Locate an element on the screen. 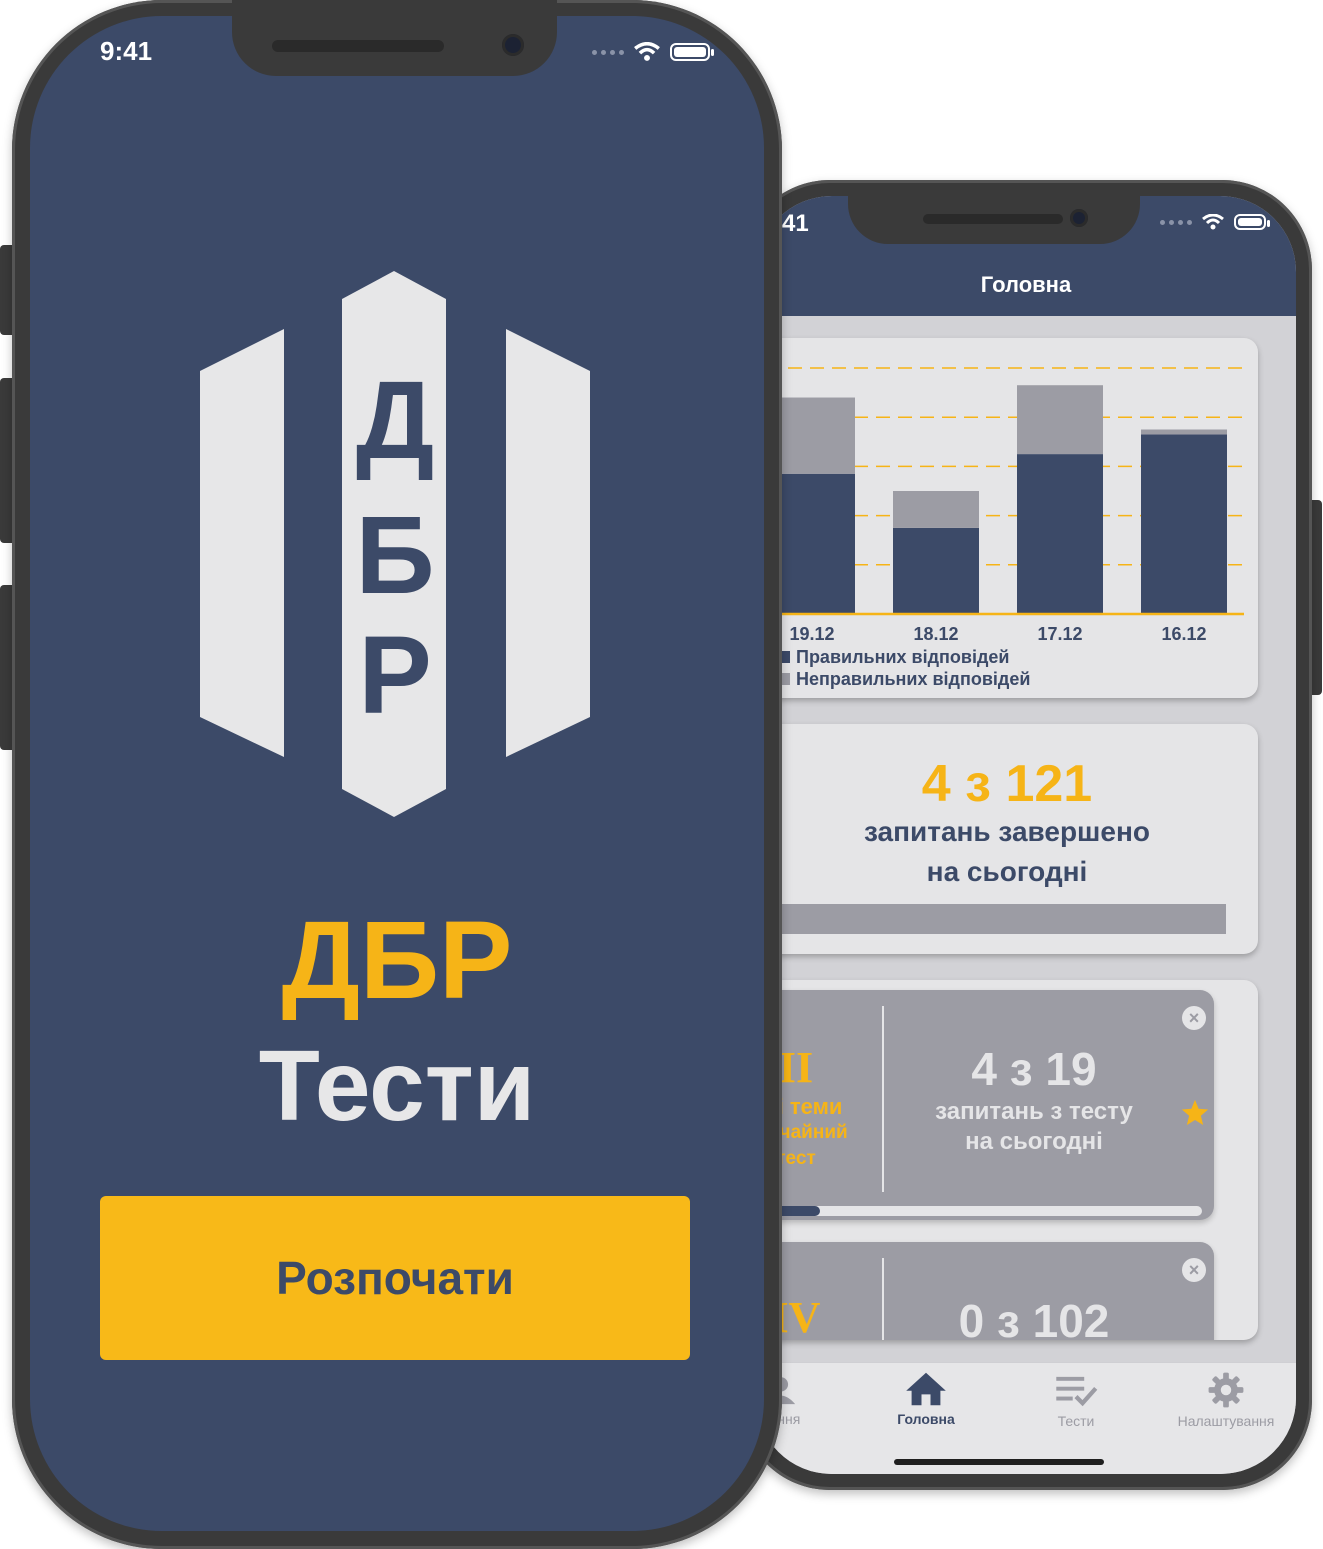 The width and height of the screenshot is (1323, 1549). logo-letter-3: Р is located at coordinates (395, 675).